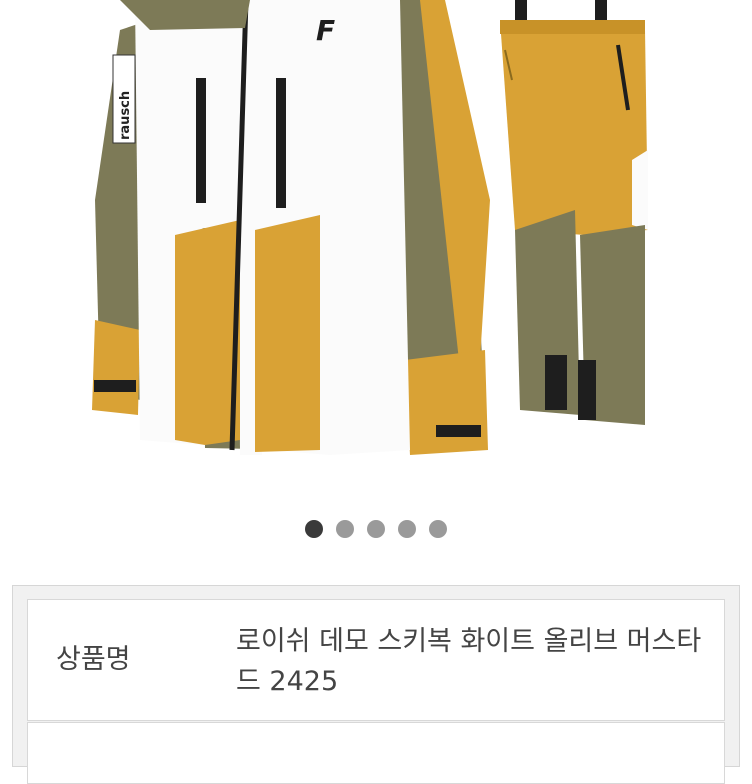  I want to click on pants-upper, so click(574, 127).